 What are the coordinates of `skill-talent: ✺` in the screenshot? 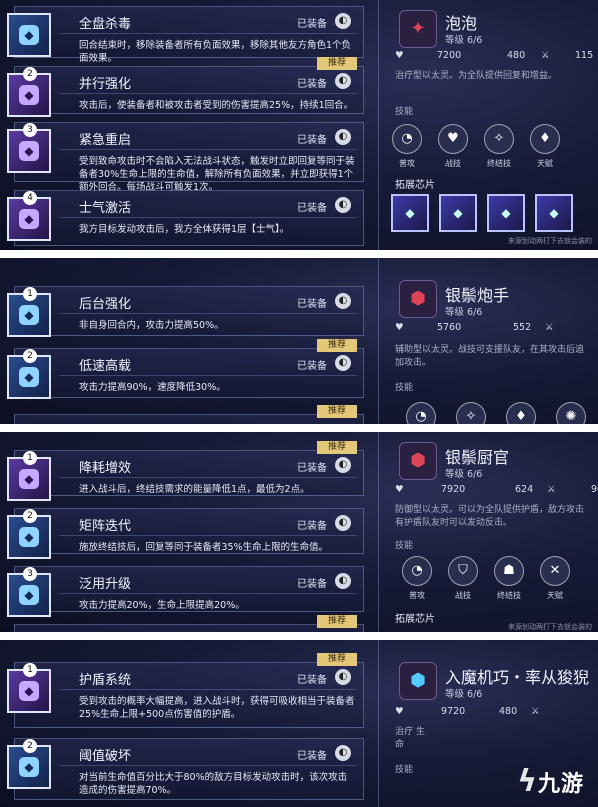 It's located at (571, 413).